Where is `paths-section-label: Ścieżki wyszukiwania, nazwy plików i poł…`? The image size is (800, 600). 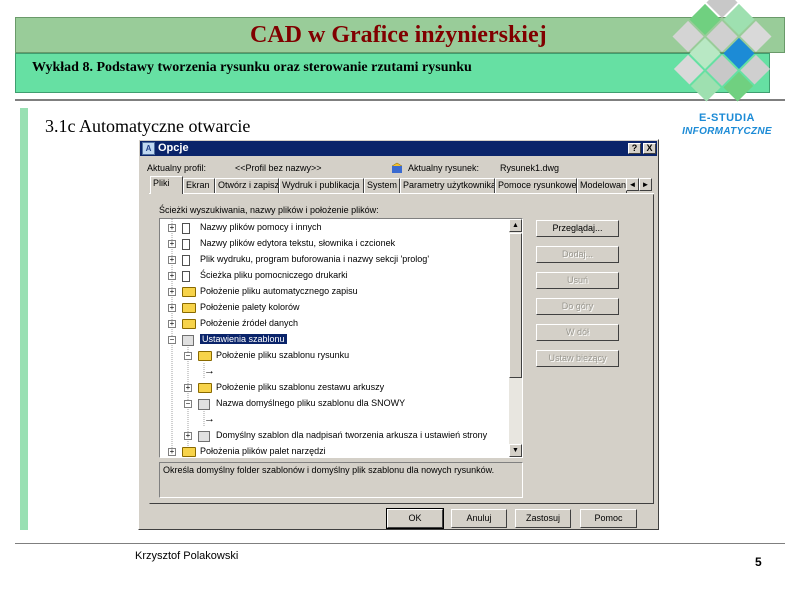 paths-section-label: Ścieżki wyszukiwania, nazwy plików i poł… is located at coordinates (269, 210).